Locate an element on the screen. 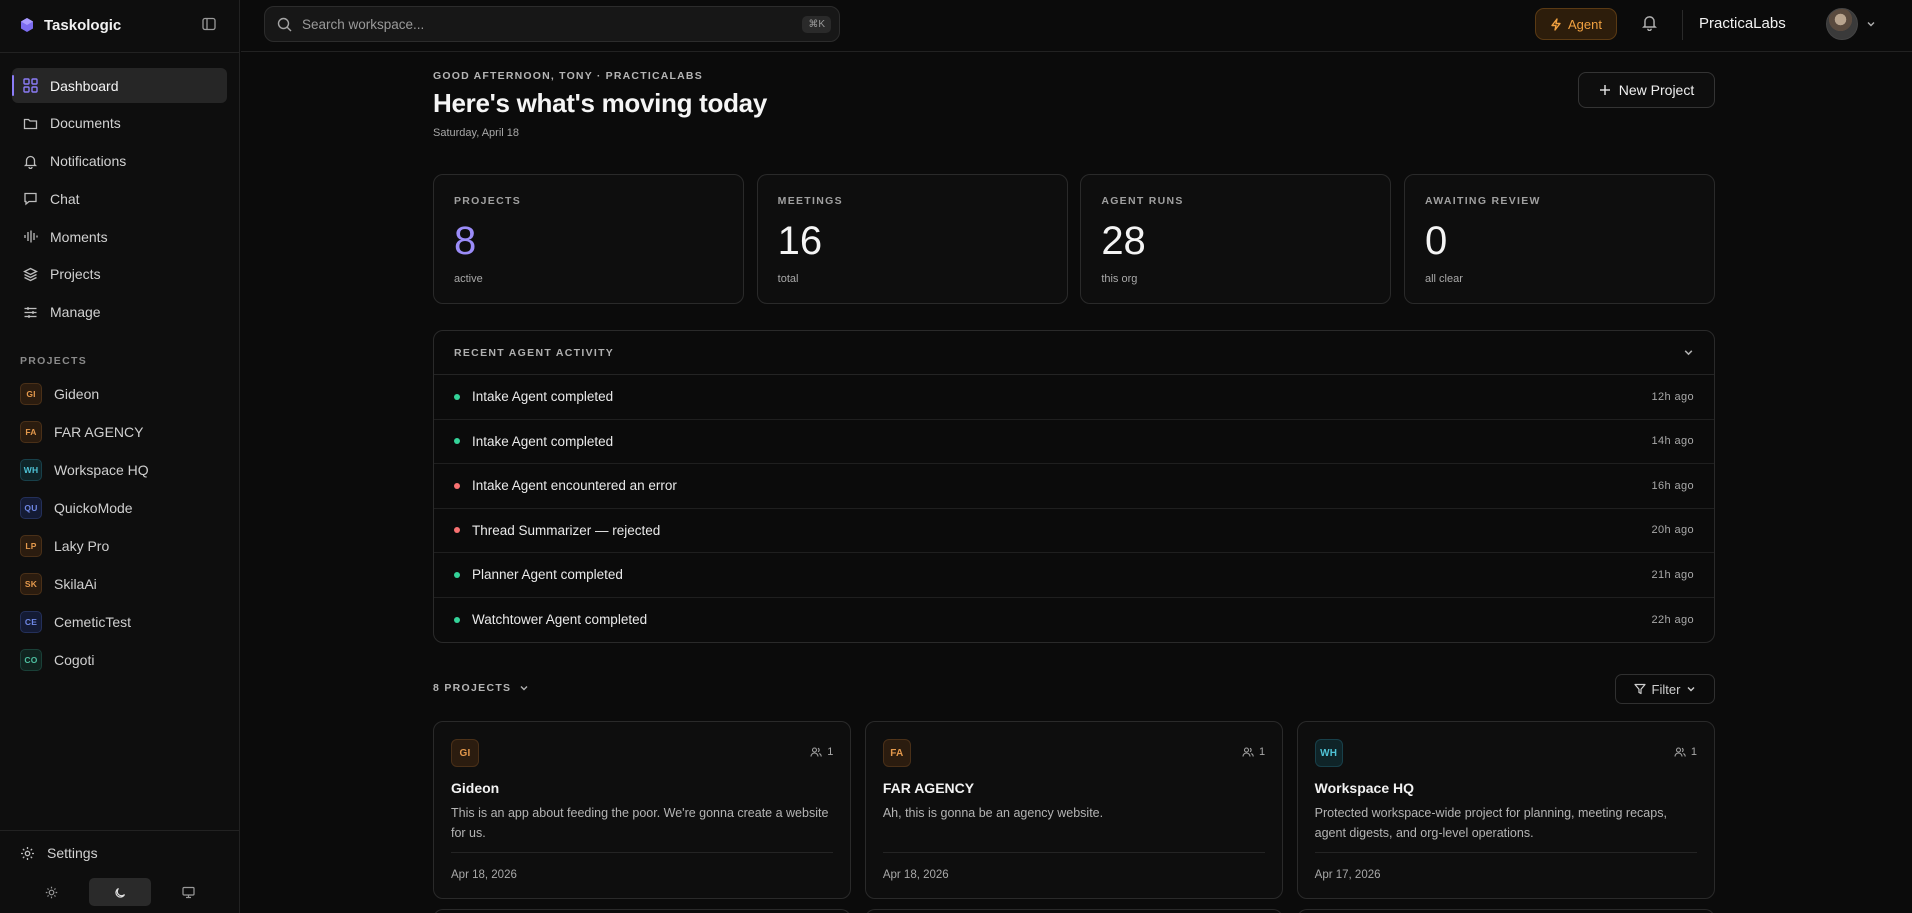  sidebar-project-far-agency: FA FAR AGENCY is located at coordinates (119, 432).